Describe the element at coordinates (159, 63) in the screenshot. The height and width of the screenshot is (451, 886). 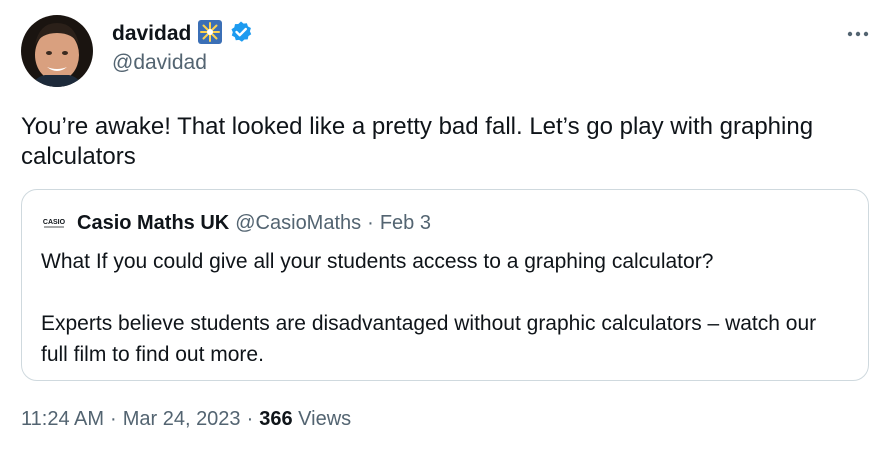
I see `author-handle: @davidad` at that location.